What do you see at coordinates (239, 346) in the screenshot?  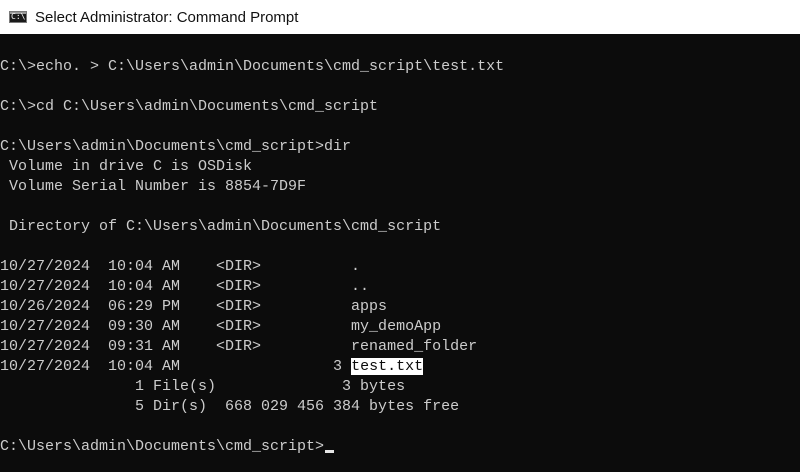 I see `dir-entry-row: 10/27/2024 09:31 AM <DIR> renamed_folder` at bounding box center [239, 346].